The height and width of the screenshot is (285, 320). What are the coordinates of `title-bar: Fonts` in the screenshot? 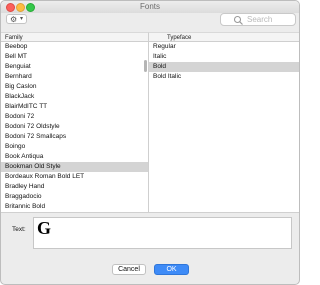 It's located at (150, 7).